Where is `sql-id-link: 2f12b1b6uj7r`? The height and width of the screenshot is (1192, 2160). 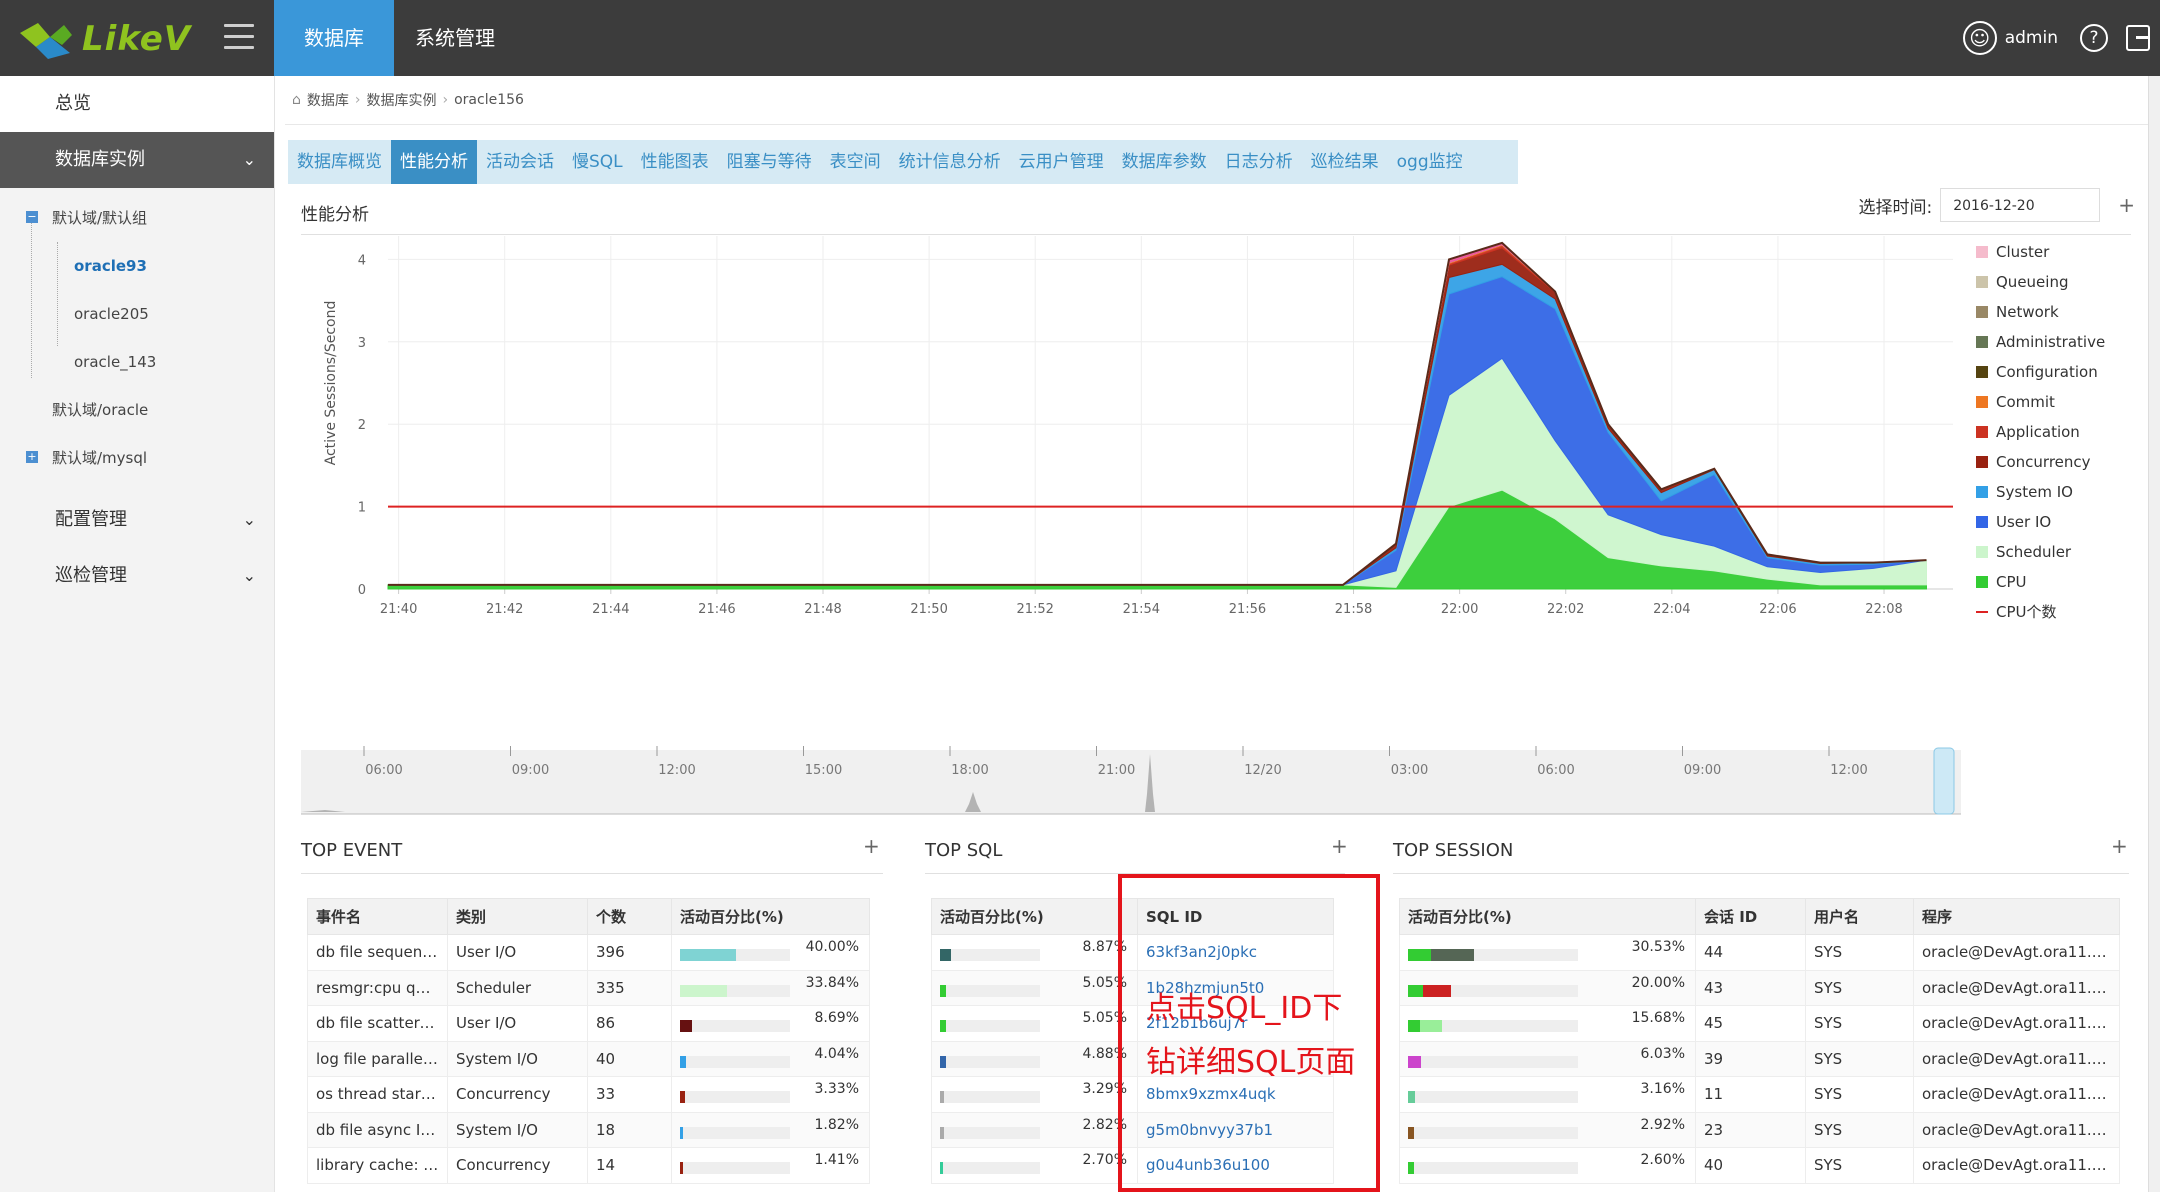
sql-id-link: 2f12b1b6uj7r is located at coordinates (1196, 1023).